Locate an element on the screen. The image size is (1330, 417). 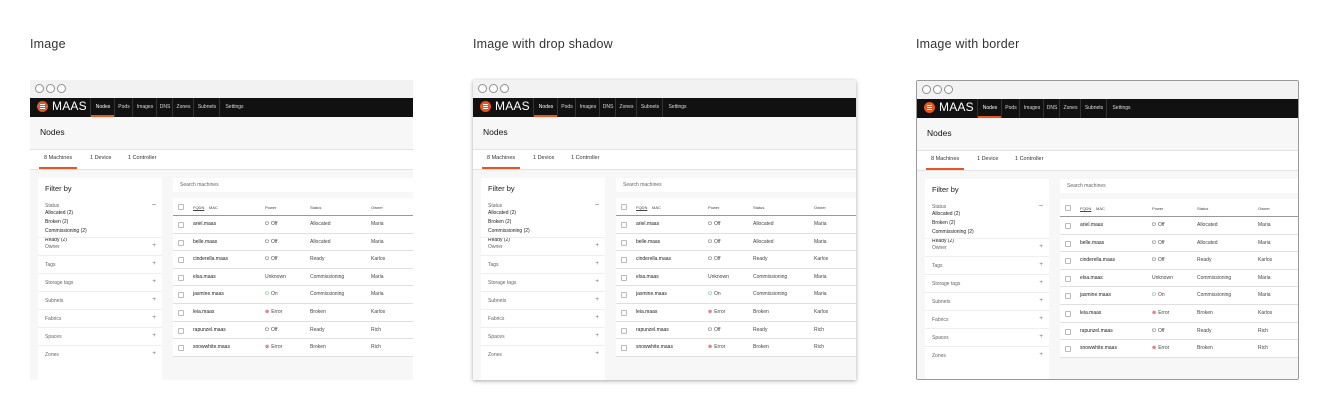
tab-controllers: 1 Controller is located at coordinates (142, 158).